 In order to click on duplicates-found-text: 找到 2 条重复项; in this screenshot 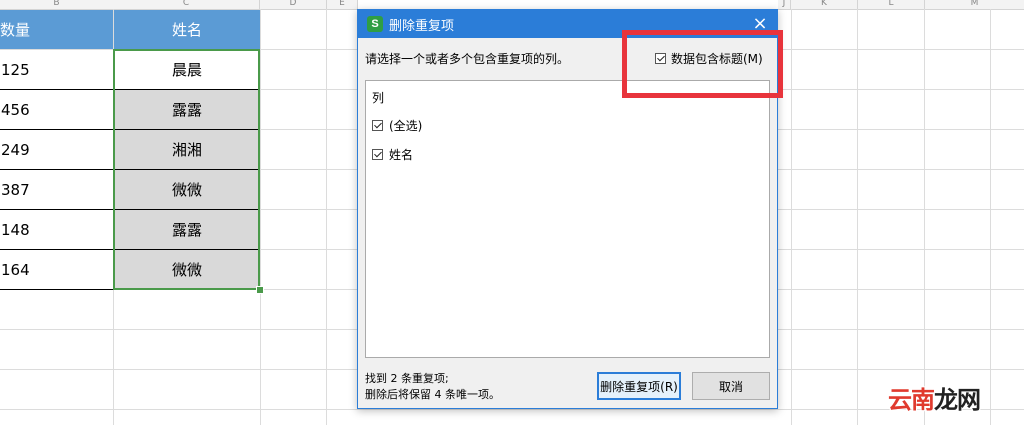, I will do `click(407, 378)`.